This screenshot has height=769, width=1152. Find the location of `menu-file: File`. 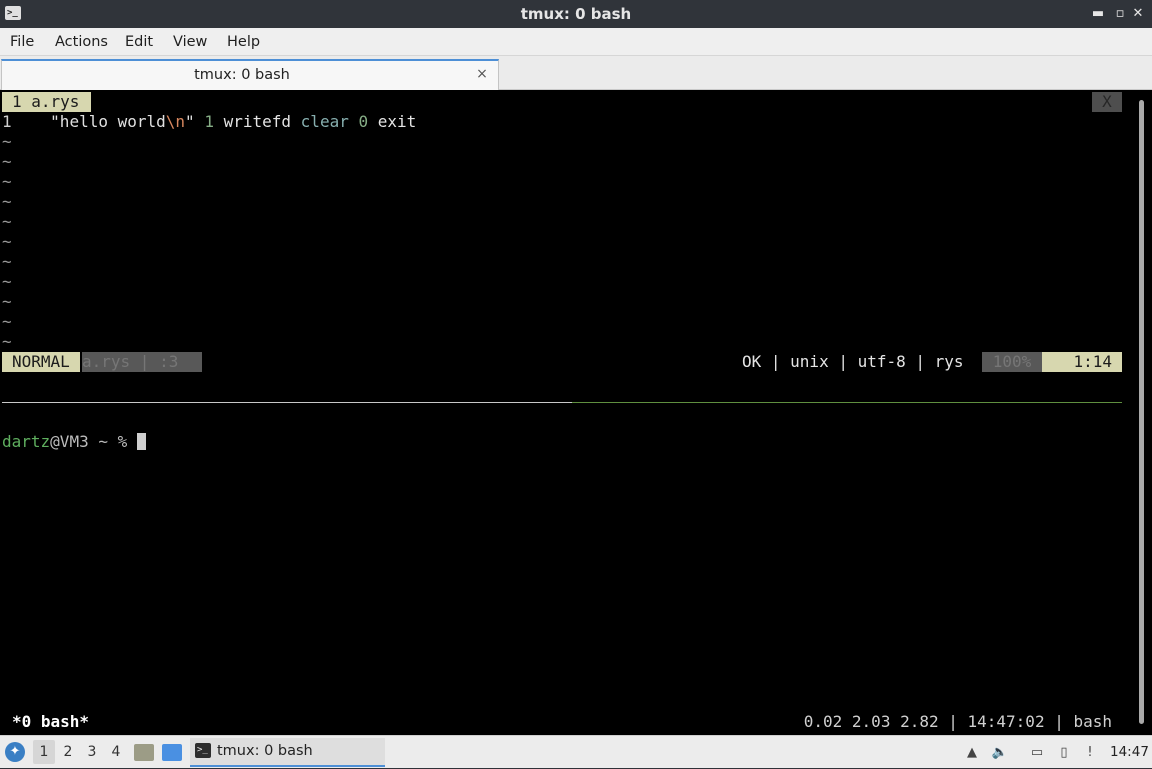

menu-file: File is located at coordinates (22, 42).